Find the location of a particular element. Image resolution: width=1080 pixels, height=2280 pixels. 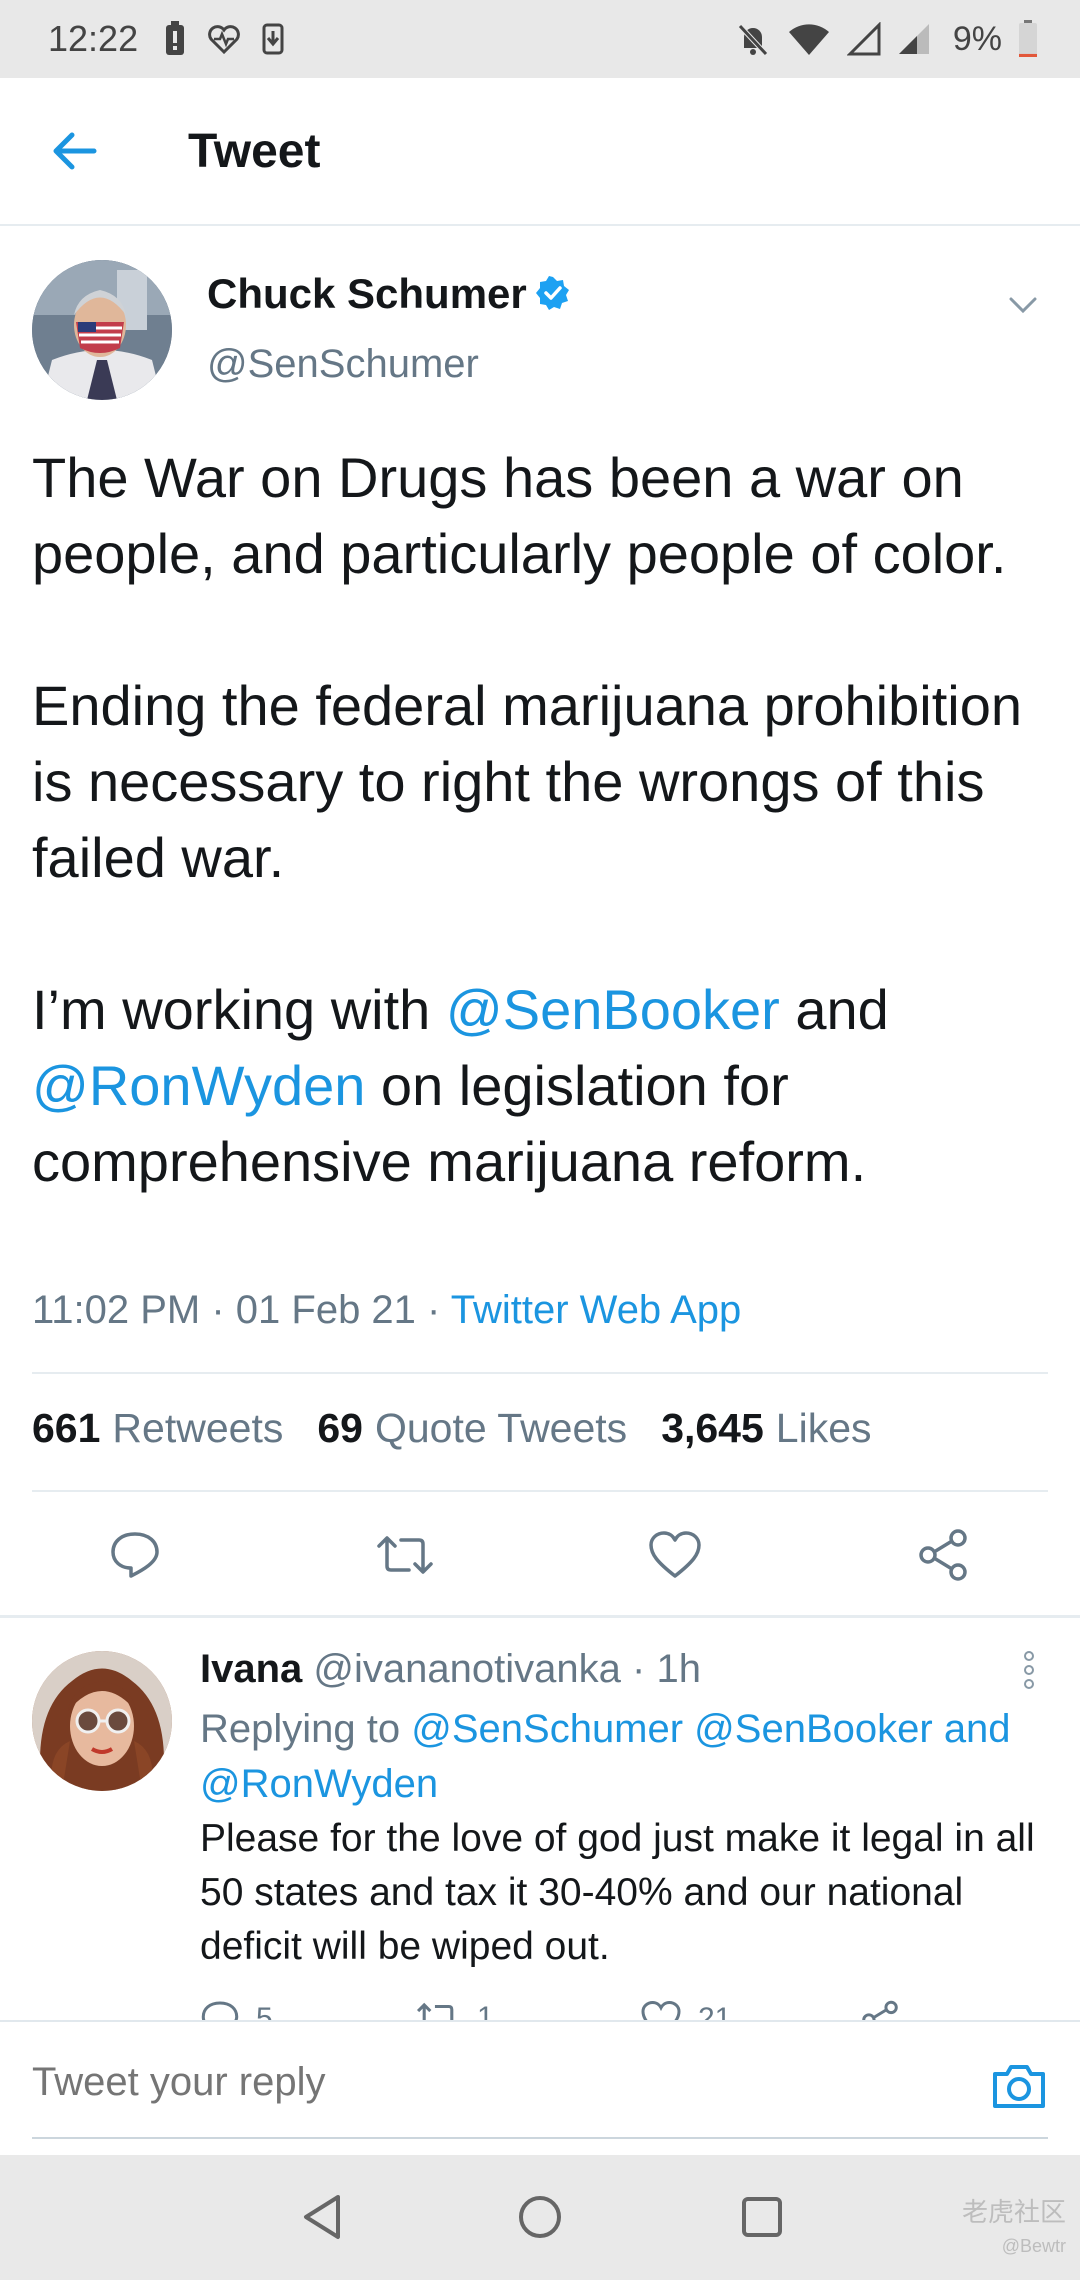

page-title: Tweet is located at coordinates (254, 151).